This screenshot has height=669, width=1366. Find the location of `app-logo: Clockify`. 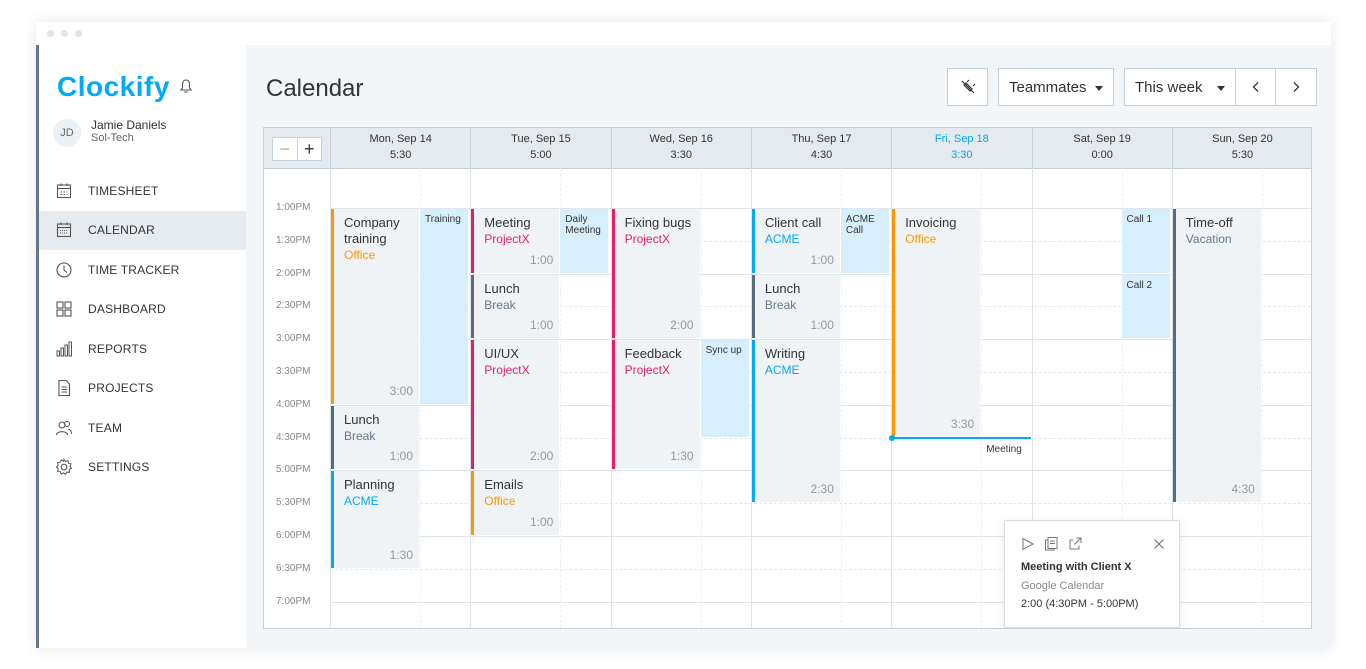

app-logo: Clockify is located at coordinates (113, 87).